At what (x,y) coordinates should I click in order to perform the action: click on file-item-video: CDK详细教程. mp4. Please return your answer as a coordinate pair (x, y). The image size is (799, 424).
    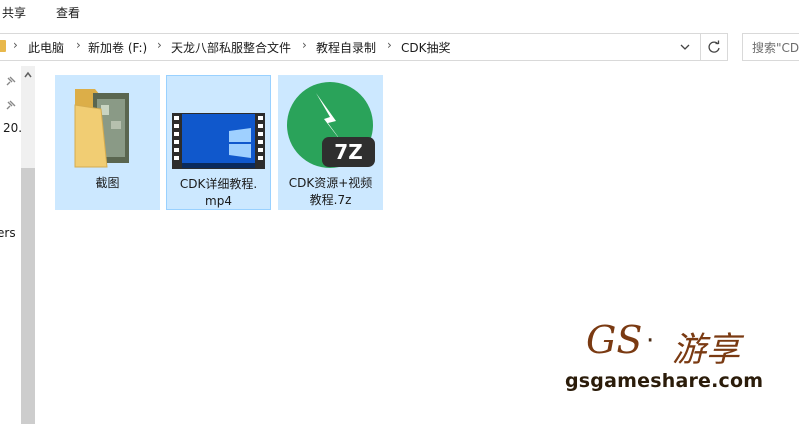
    Looking at the image, I should click on (218, 142).